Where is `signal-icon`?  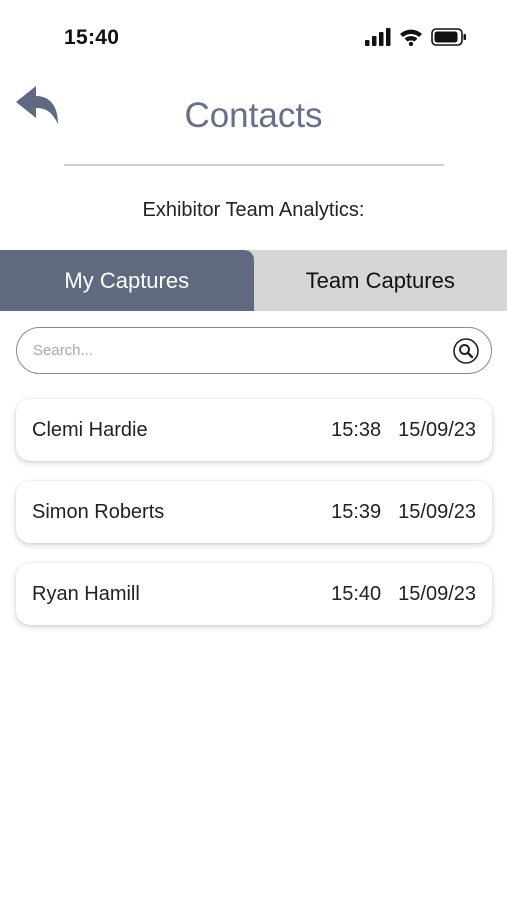
signal-icon is located at coordinates (378, 37).